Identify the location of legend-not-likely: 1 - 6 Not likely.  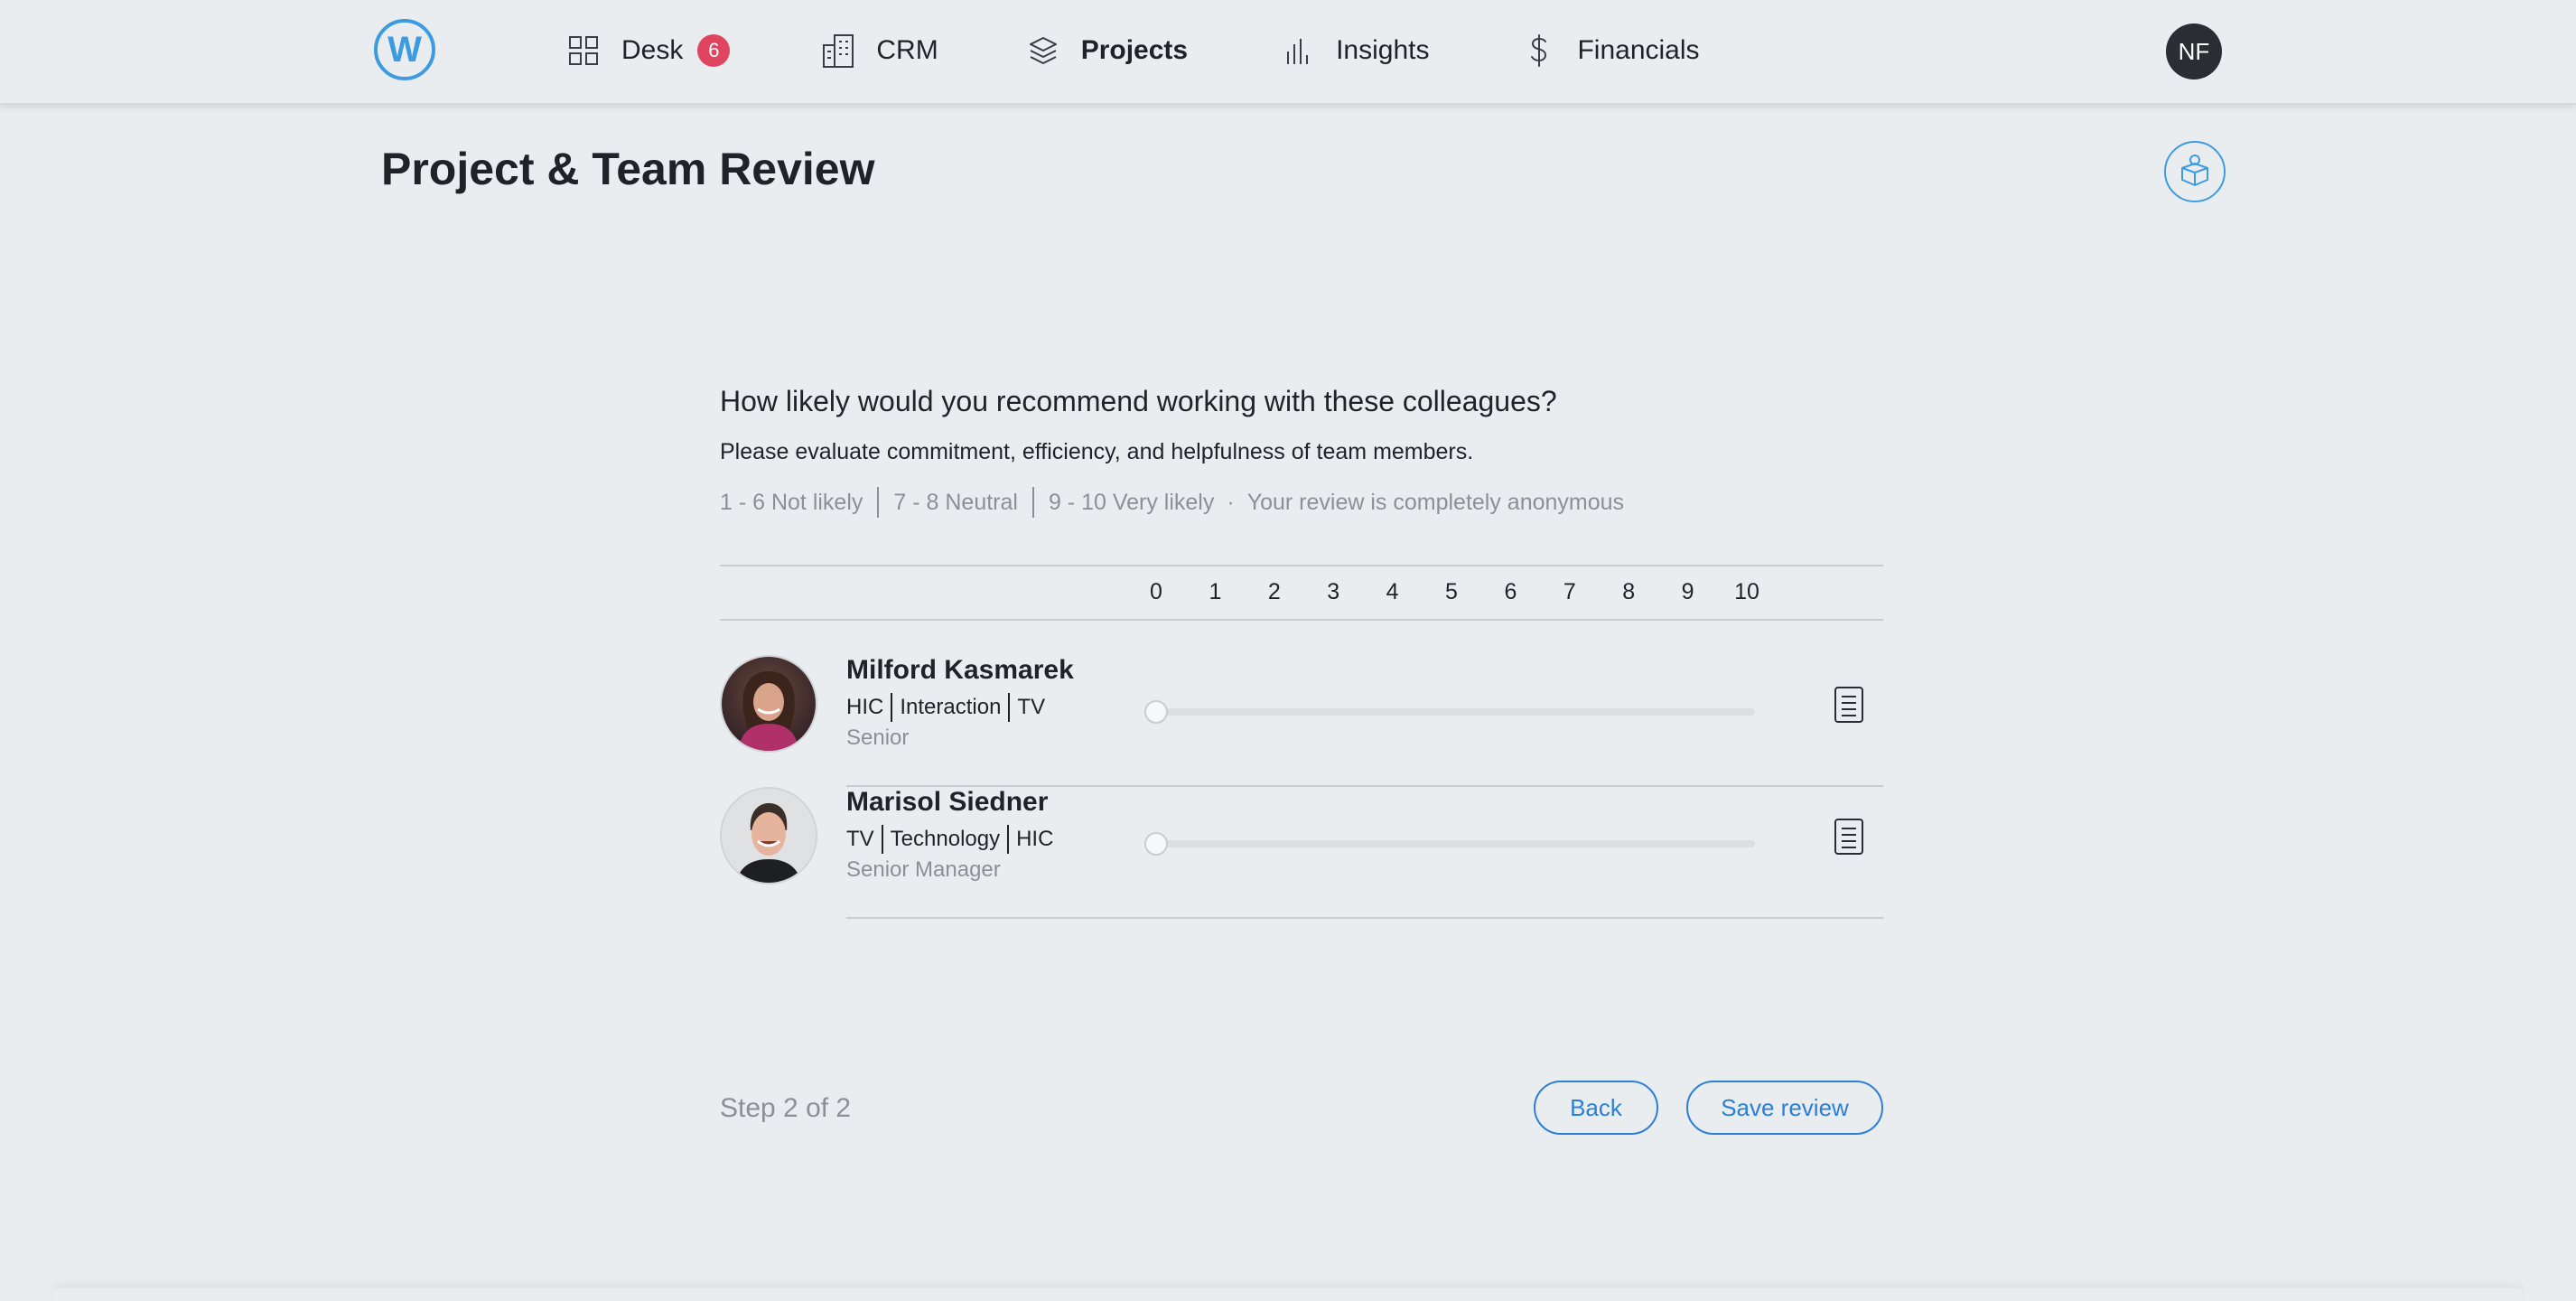
(791, 502).